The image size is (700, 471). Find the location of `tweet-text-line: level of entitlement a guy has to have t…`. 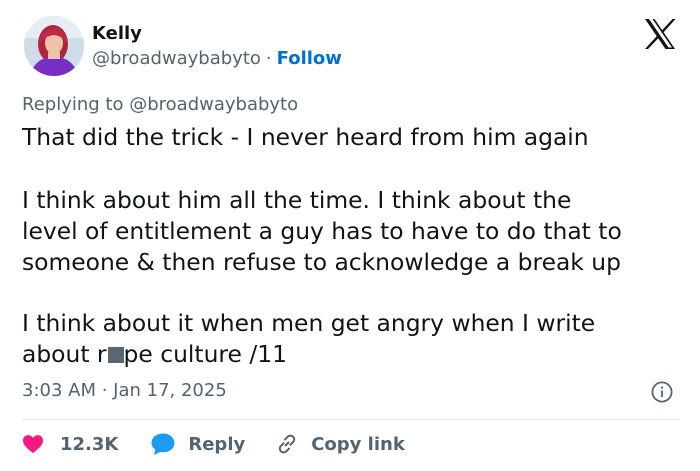

tweet-text-line: level of entitlement a guy has to have t… is located at coordinates (322, 231).